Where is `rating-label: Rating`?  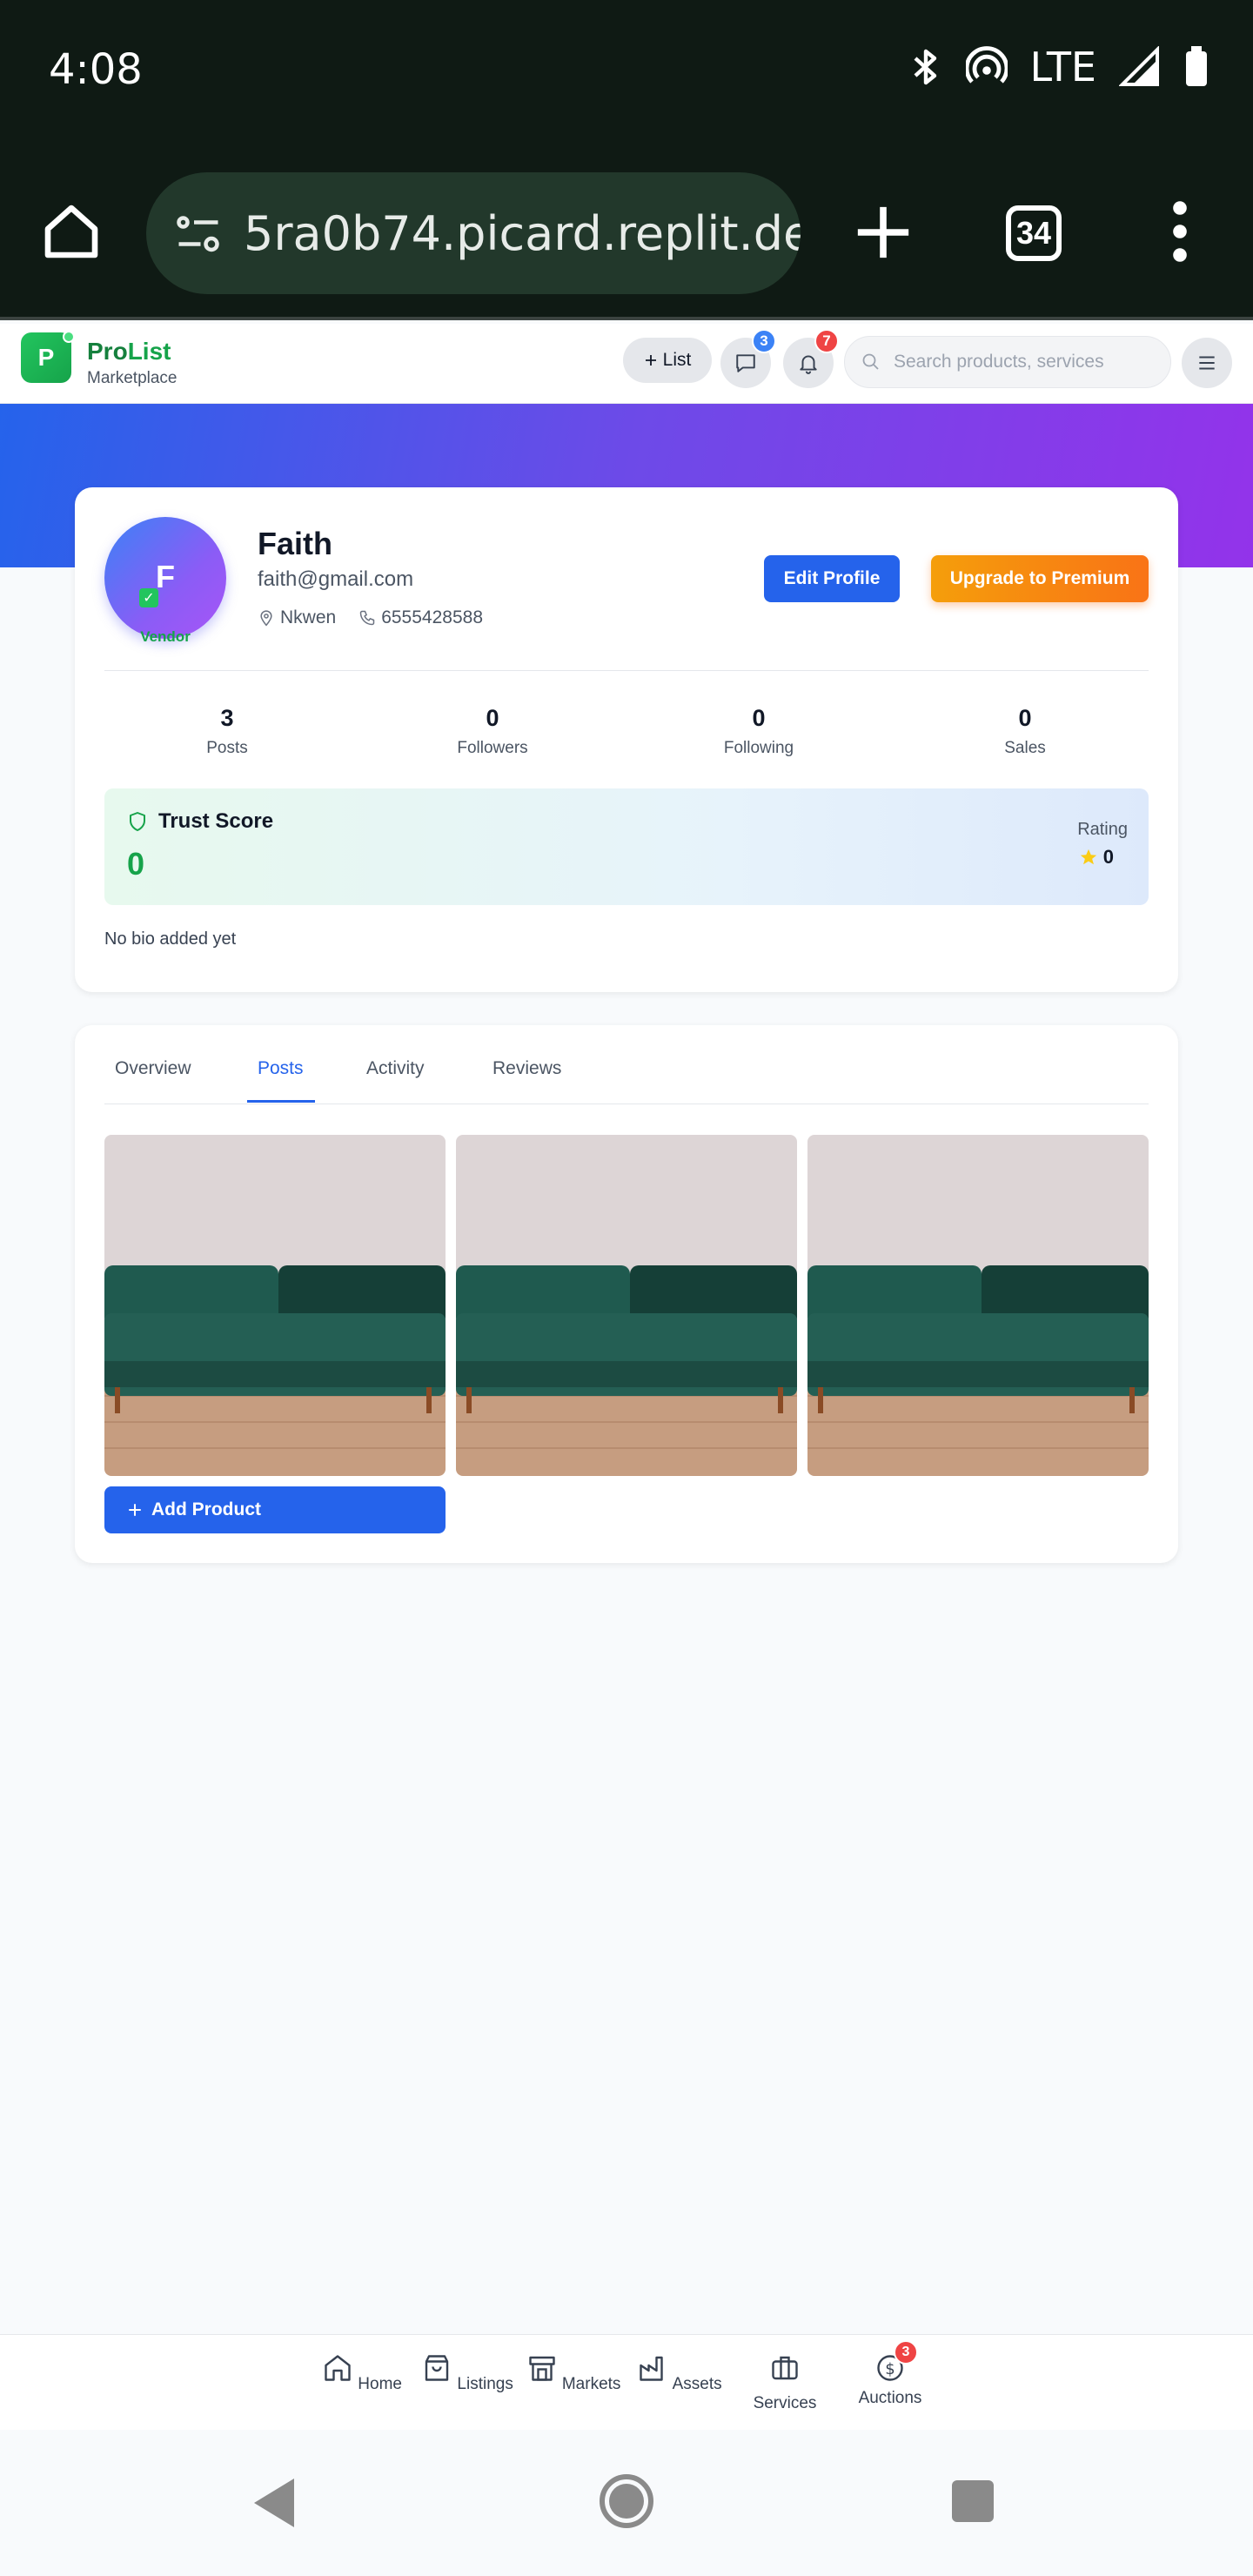
rating-label: Rating is located at coordinates (1102, 829).